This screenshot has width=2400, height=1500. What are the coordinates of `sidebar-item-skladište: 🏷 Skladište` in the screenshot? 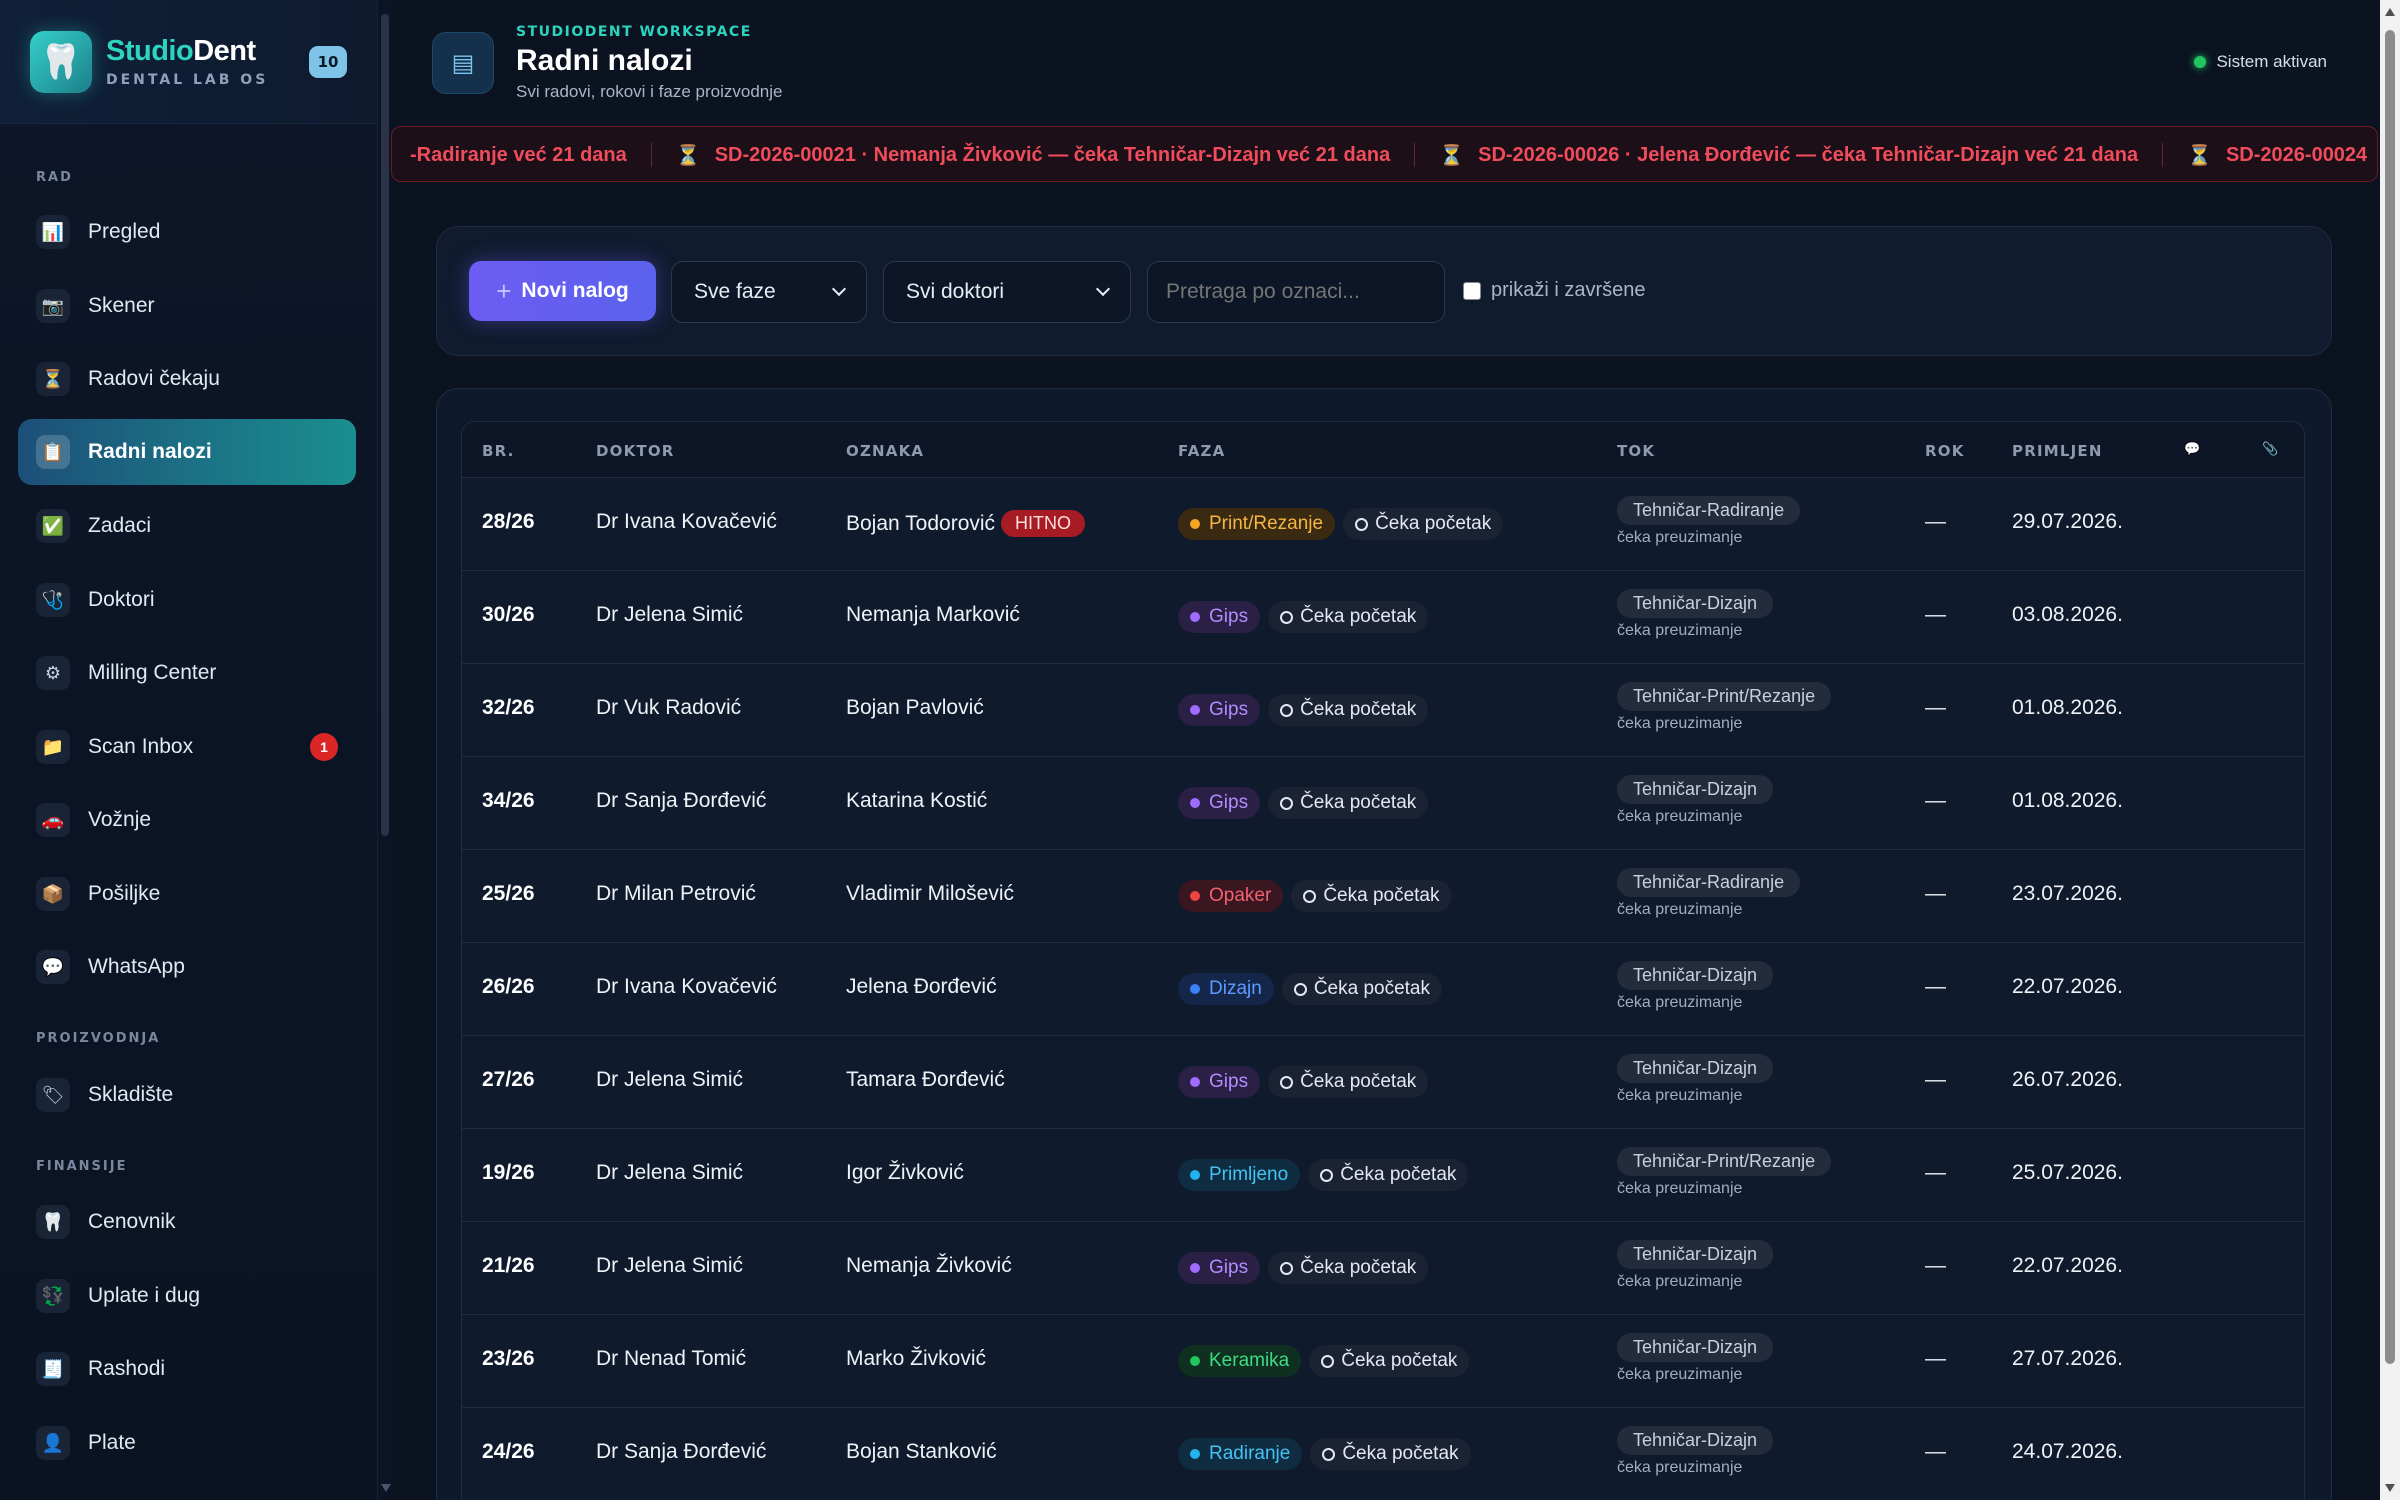 It's located at (187, 1095).